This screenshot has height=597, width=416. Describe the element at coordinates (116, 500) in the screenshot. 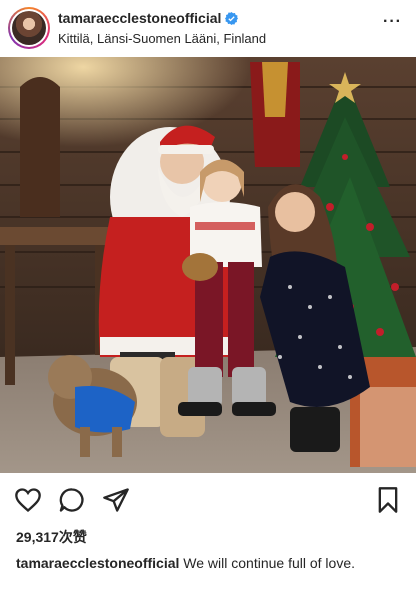

I see `share-icon` at that location.